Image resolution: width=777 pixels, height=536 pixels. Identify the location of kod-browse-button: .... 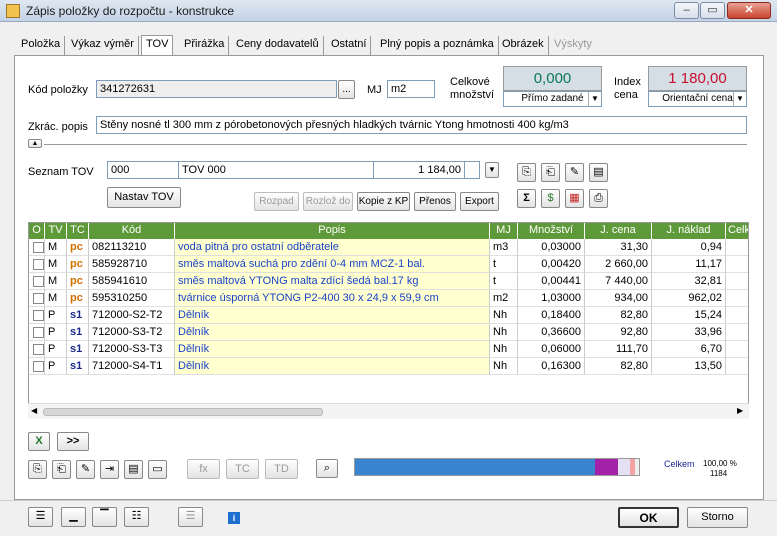
(346, 89).